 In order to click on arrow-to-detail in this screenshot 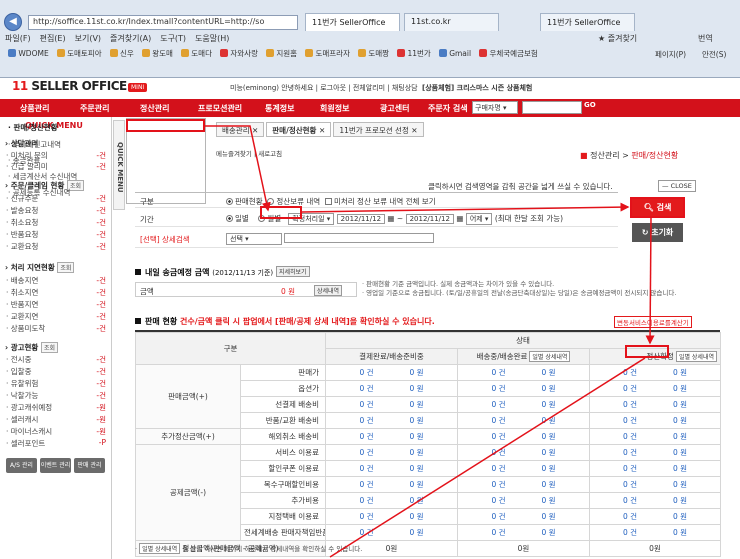, I will do `click(650, 281)`.